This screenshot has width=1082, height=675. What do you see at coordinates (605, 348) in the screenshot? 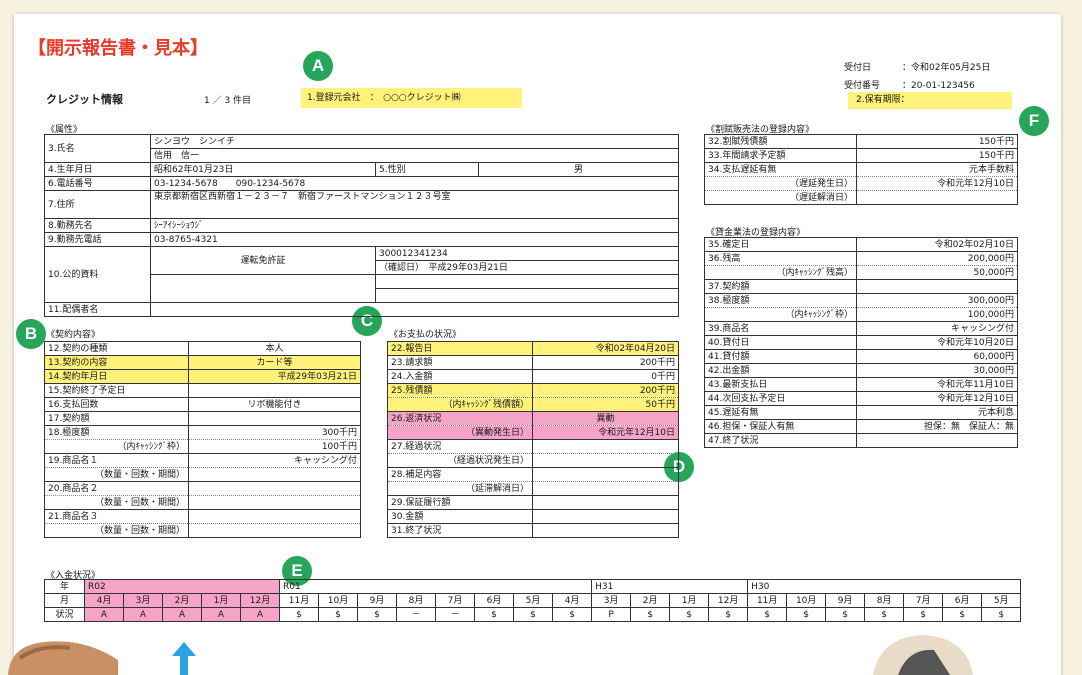
I see `payment-row-value: 令和02年04月20日` at bounding box center [605, 348].